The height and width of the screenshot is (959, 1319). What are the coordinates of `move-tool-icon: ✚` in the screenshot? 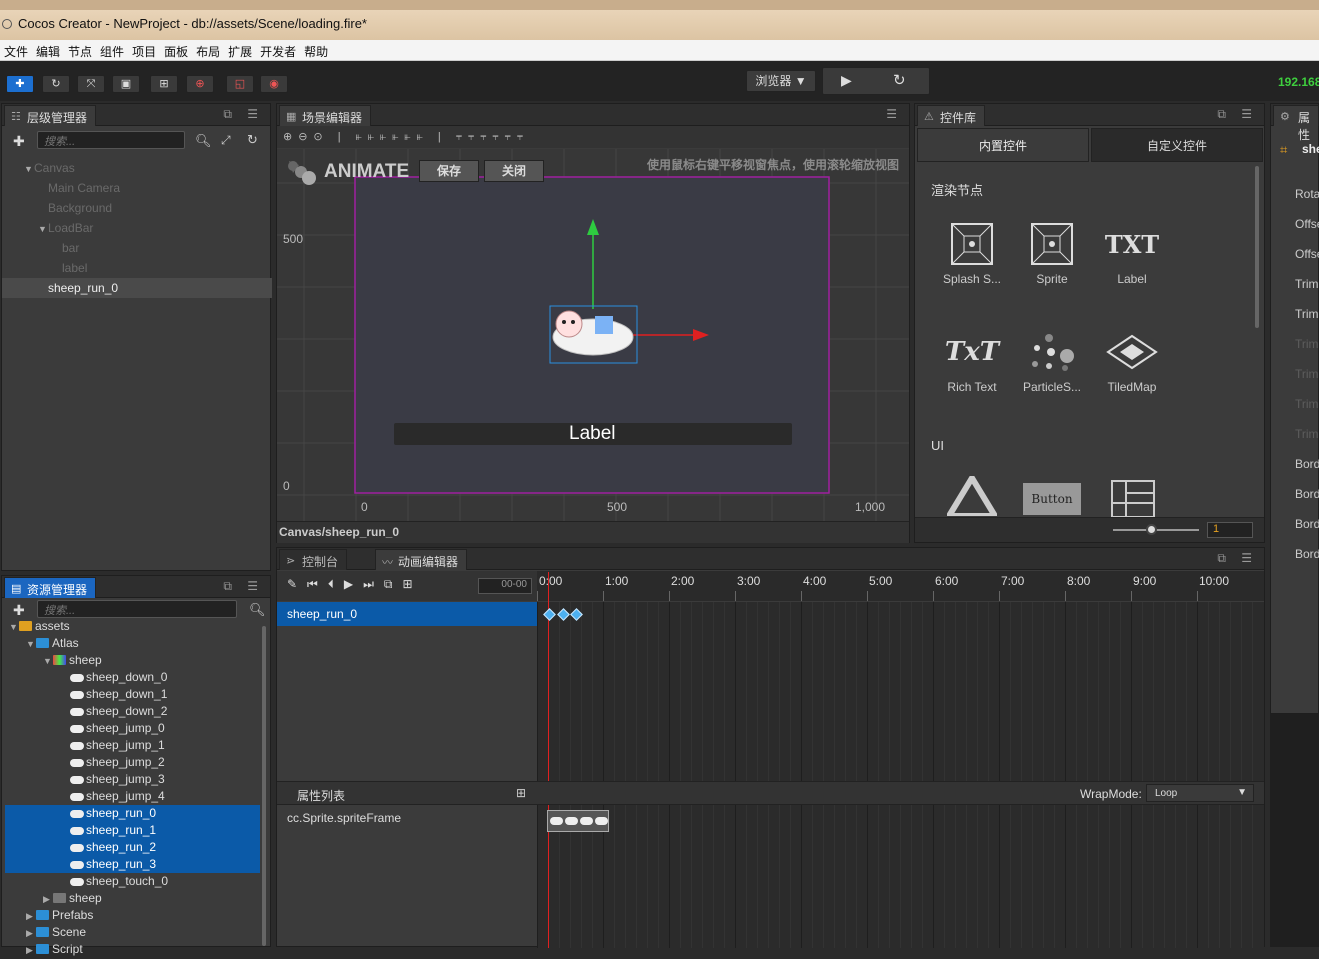 It's located at (20, 84).